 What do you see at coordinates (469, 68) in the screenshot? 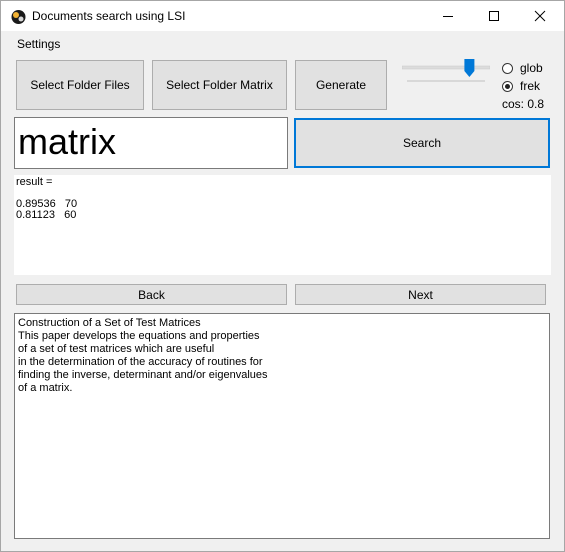
I see `slider-thumb` at bounding box center [469, 68].